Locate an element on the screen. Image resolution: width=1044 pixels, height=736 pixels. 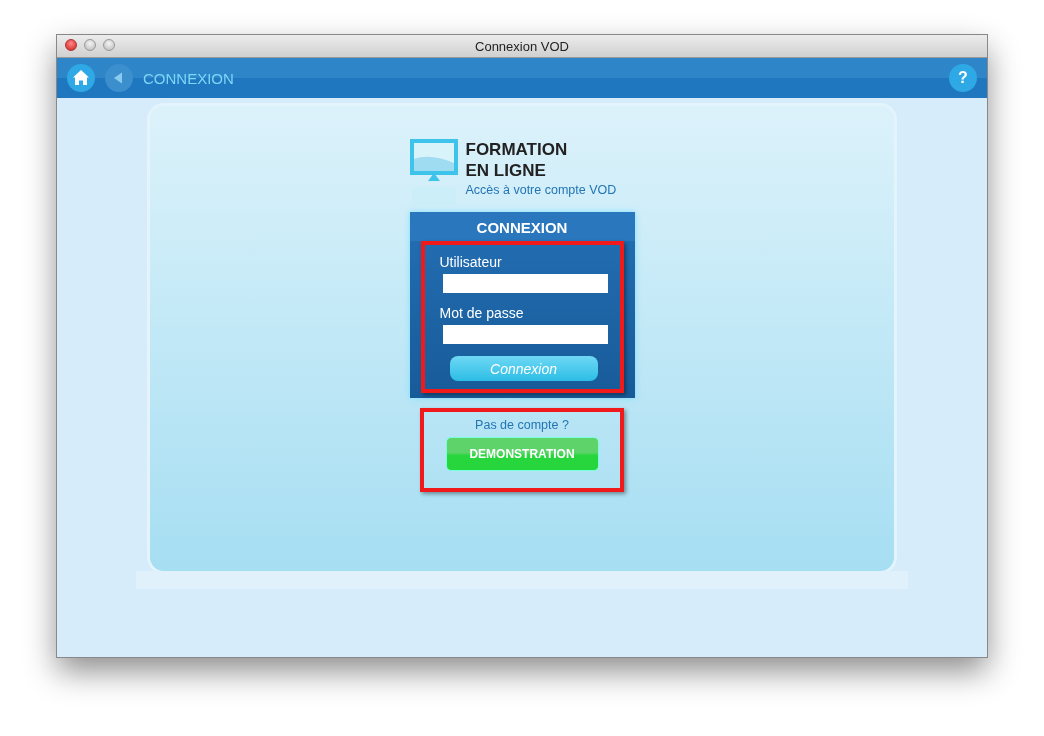
logo-title: FORMATION EN LIGNE is located at coordinates (517, 160).